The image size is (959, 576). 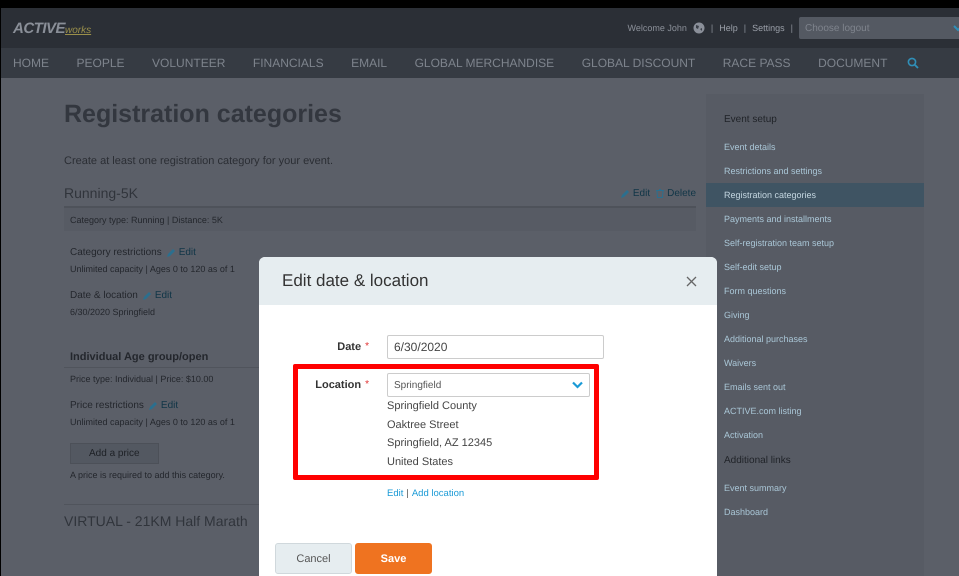 What do you see at coordinates (728, 28) in the screenshot?
I see `header-link: Help` at bounding box center [728, 28].